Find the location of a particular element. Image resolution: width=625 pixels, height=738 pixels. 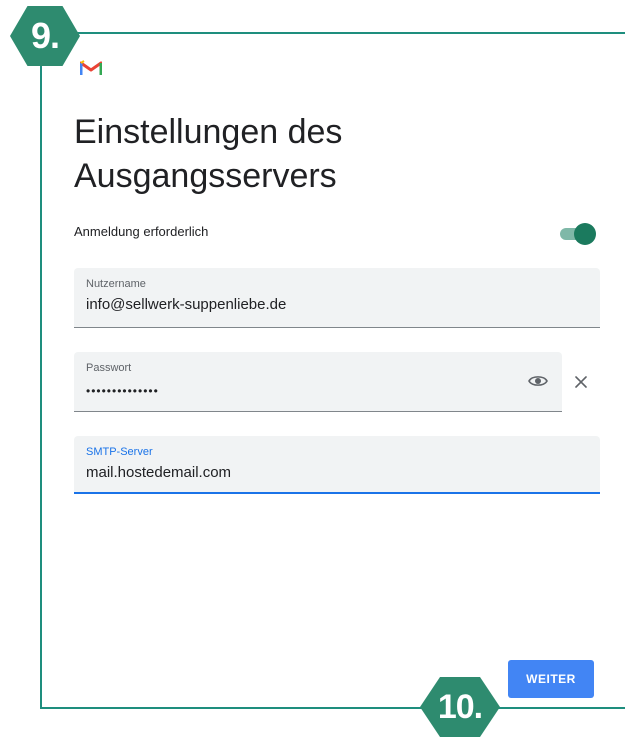

auth-required-label: Anmeldung erforderlich is located at coordinates (141, 231).